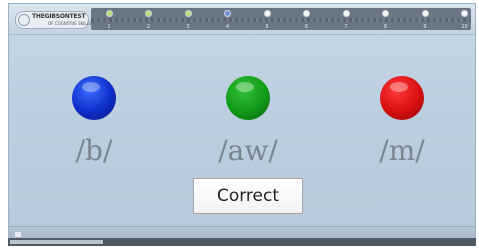  Describe the element at coordinates (425, 27) in the screenshot. I see `step-number: 9` at that location.